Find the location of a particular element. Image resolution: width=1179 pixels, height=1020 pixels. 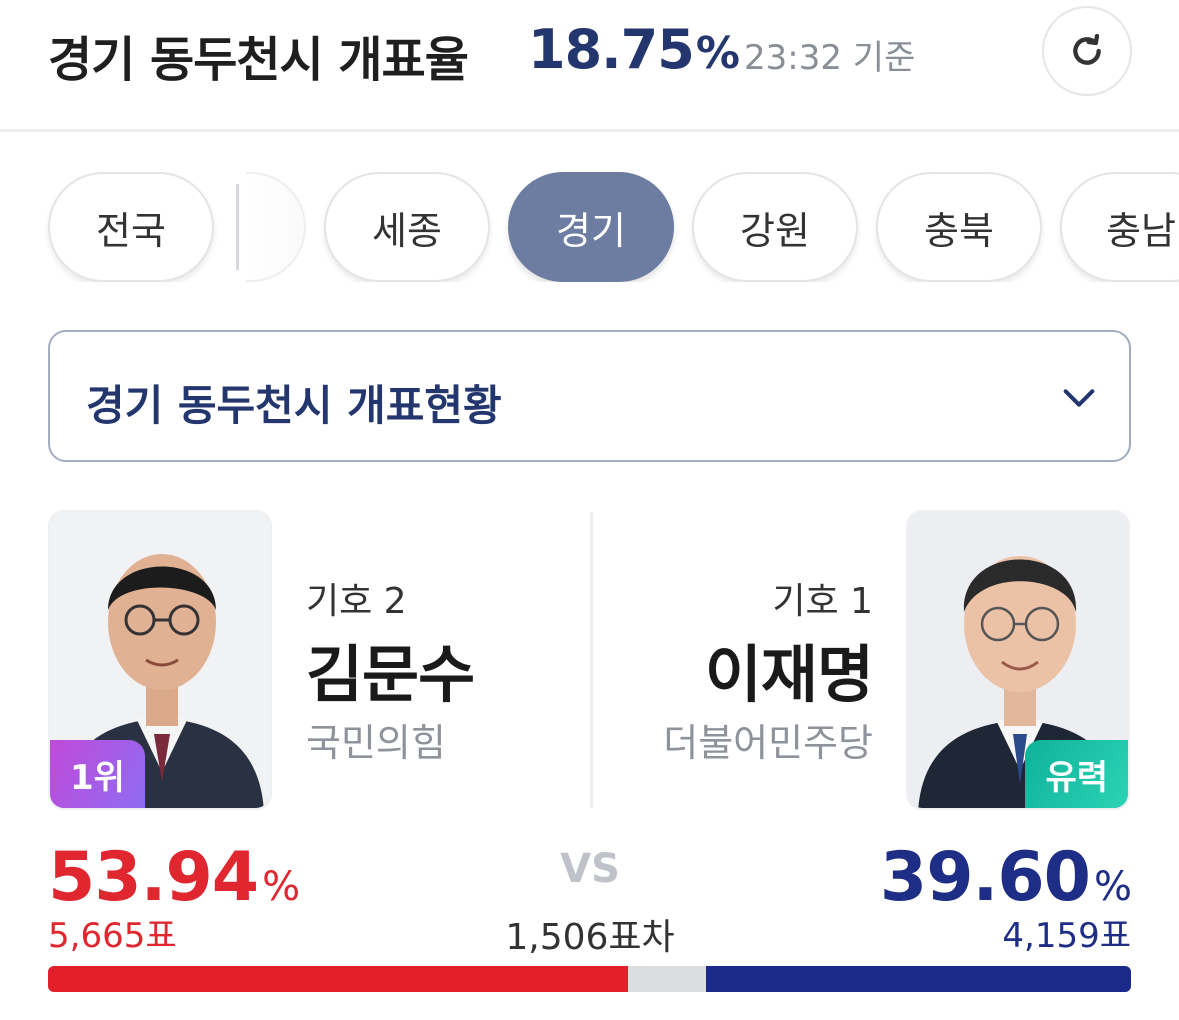

count-rate: 18.75% is located at coordinates (634, 49).